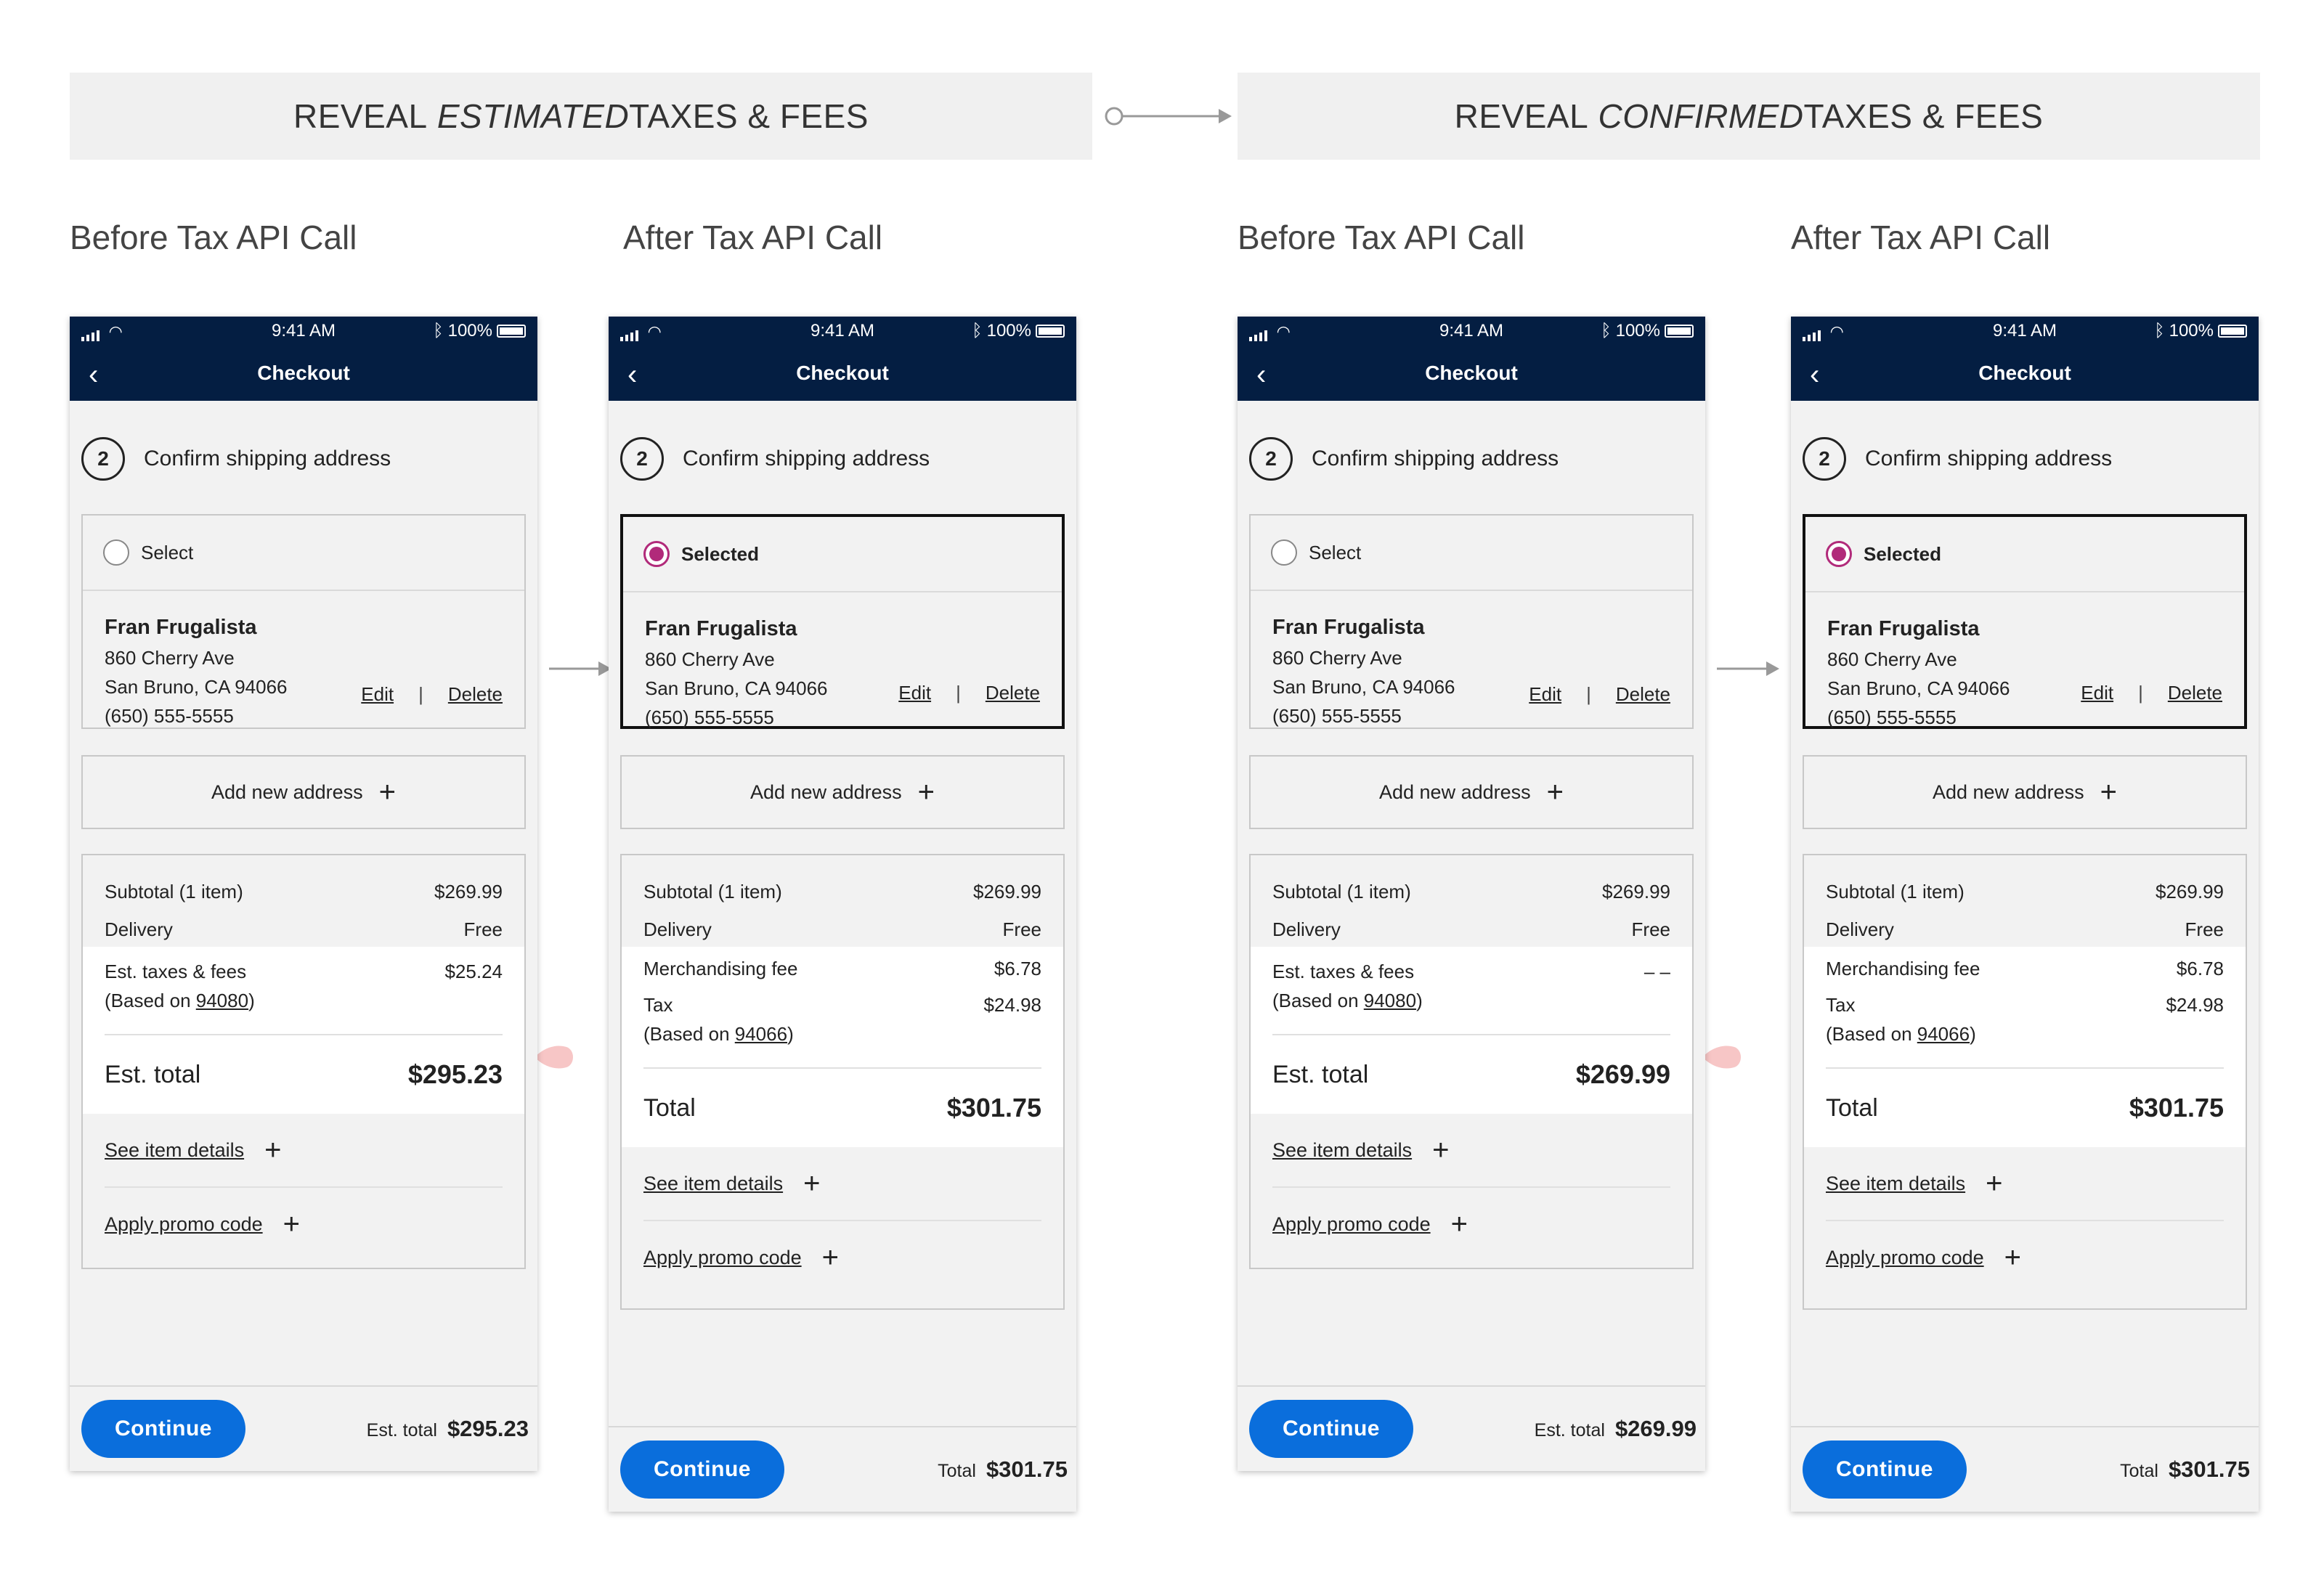 This screenshot has height=1577, width=2324. I want to click on column-heading: After Tax API Call, so click(753, 237).